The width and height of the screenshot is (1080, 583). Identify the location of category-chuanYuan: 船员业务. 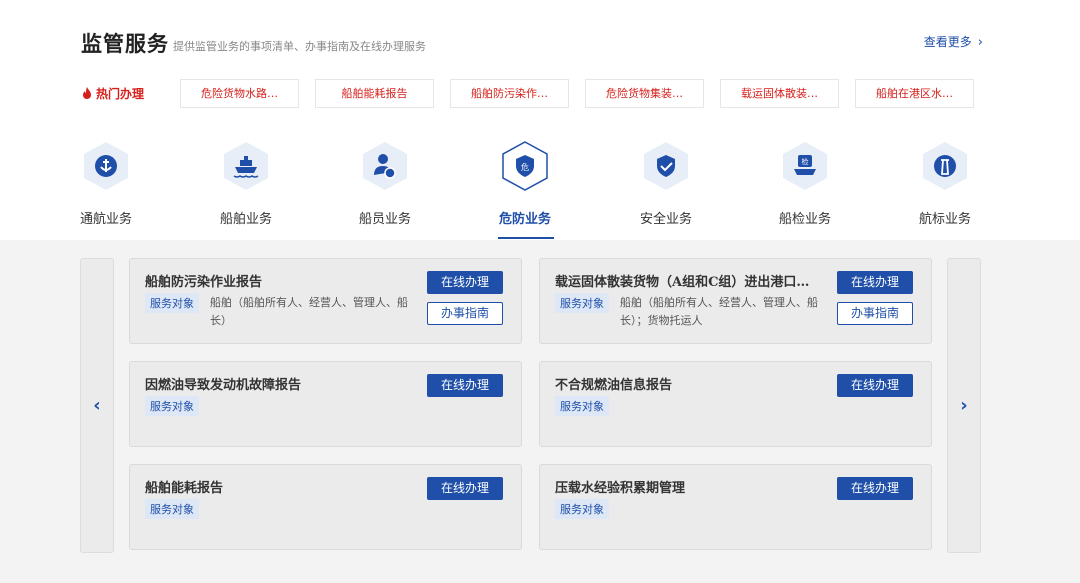
(385, 183).